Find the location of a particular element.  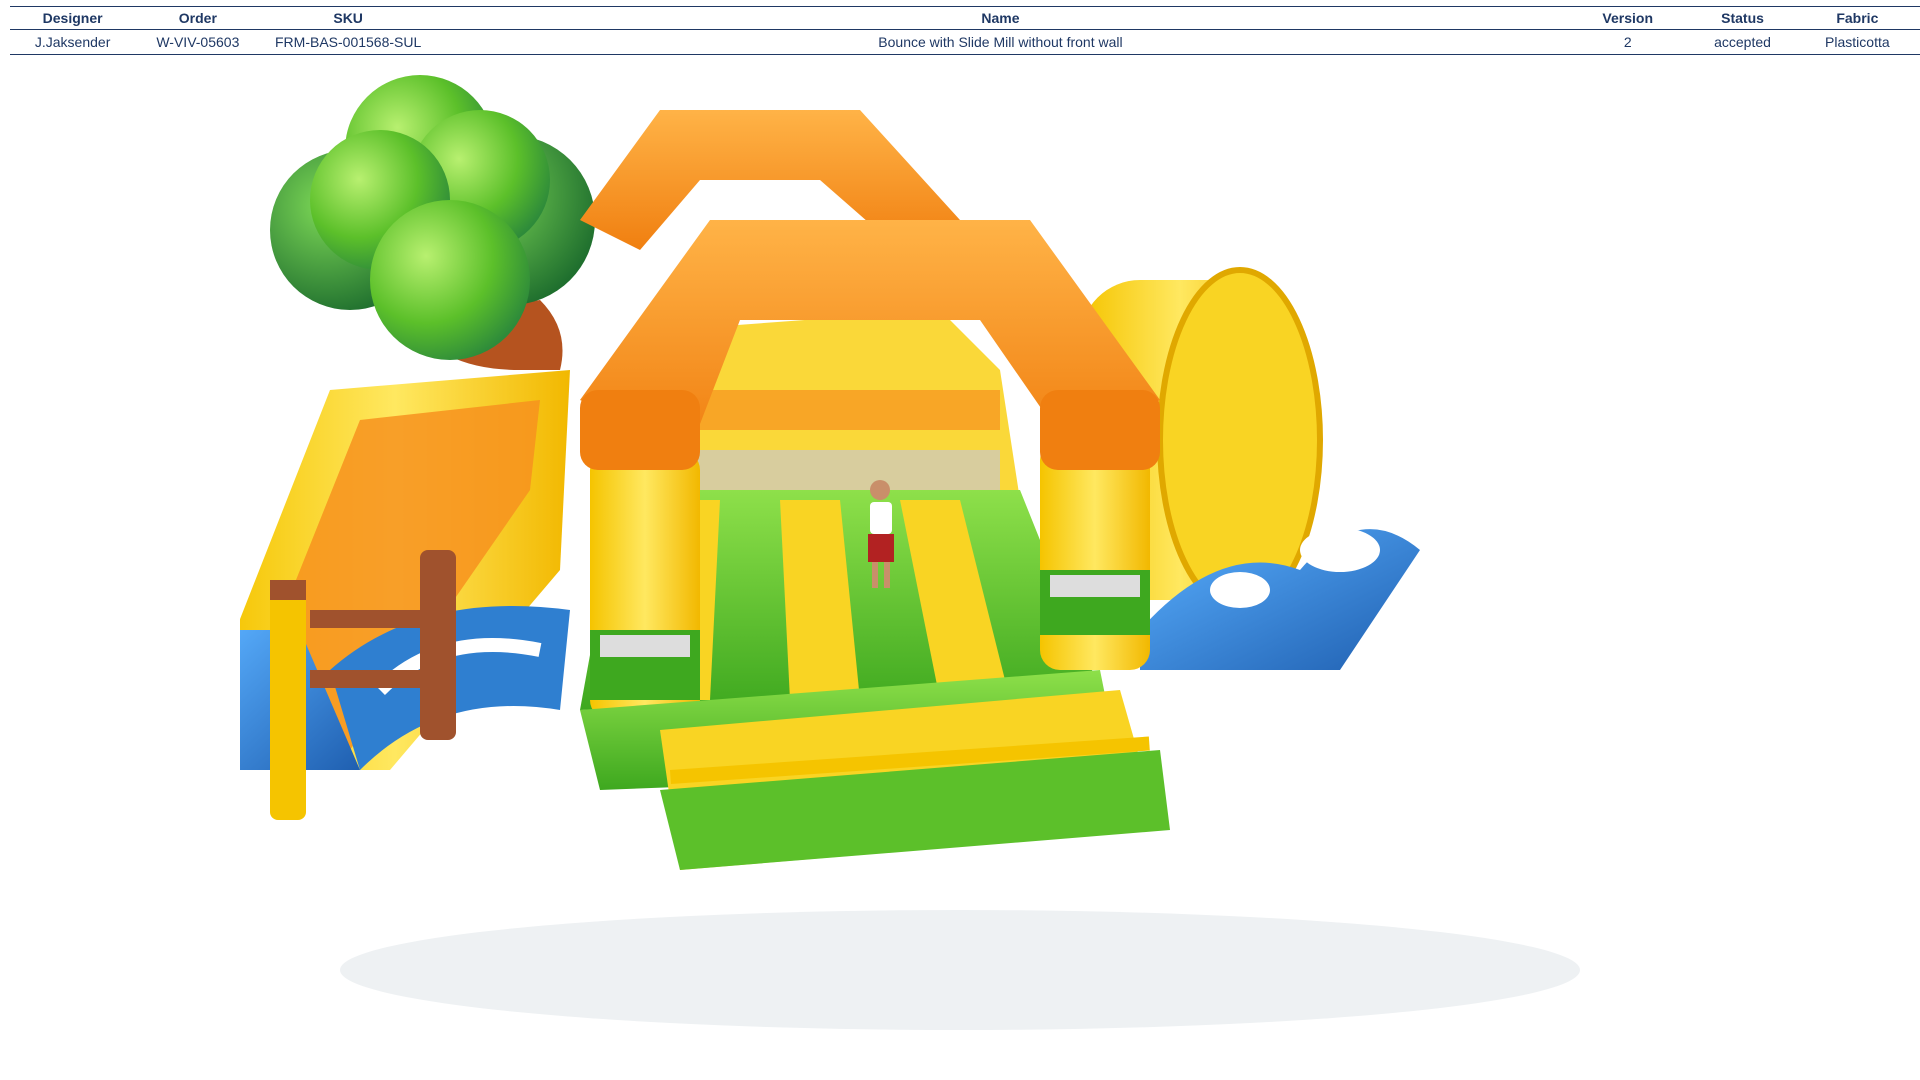

cell-fabric: Plasticotta is located at coordinates (1857, 42).